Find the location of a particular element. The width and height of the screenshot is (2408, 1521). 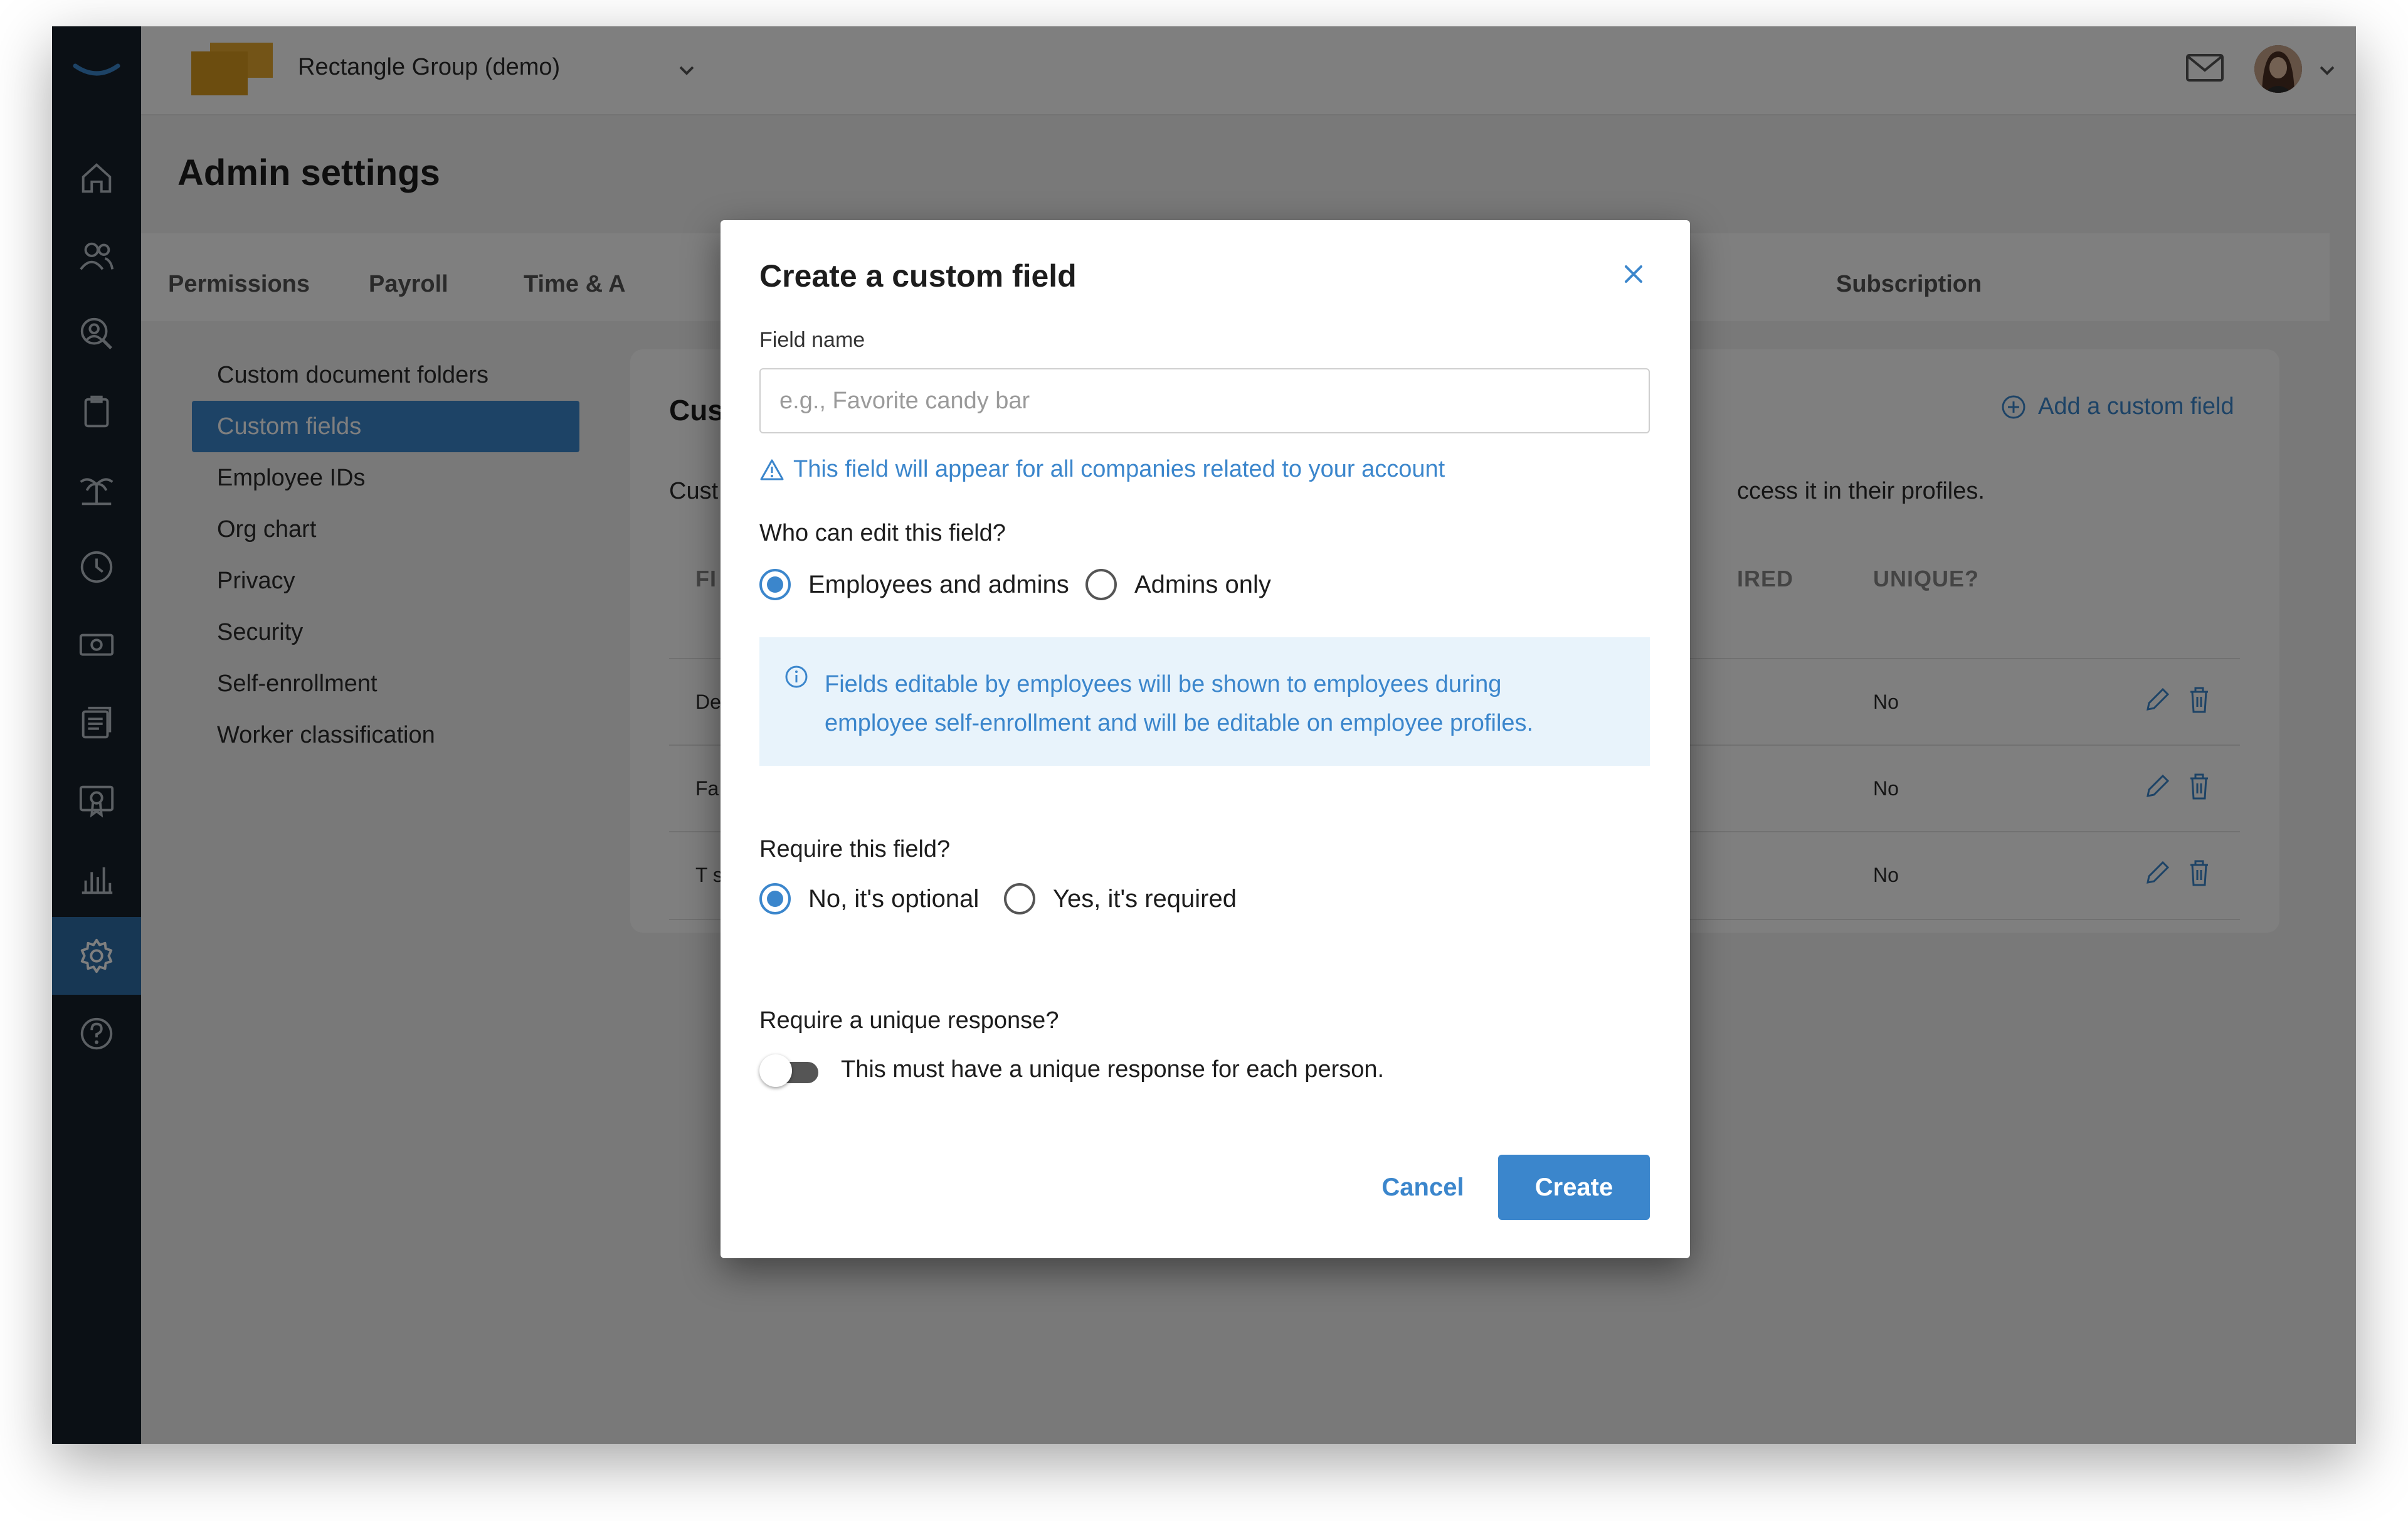

dialog-title: Create a custom field is located at coordinates (918, 276).